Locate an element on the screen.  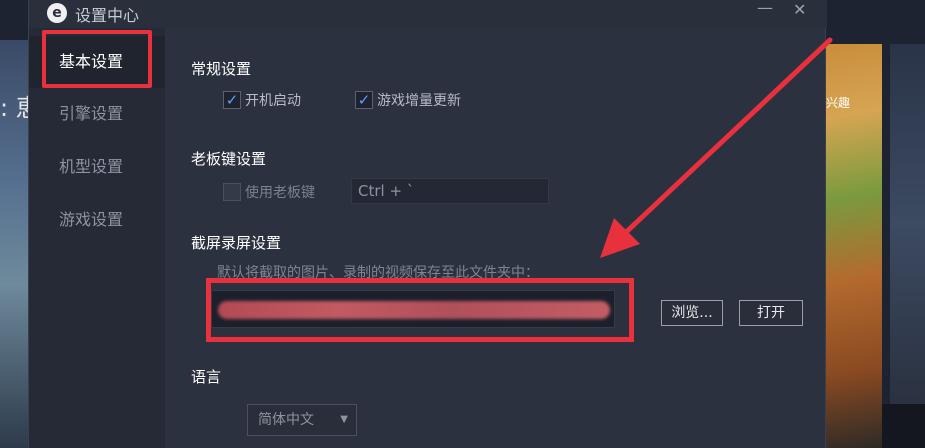
incremental-update-option: ✓ 游戏增量更新 is located at coordinates (408, 100).